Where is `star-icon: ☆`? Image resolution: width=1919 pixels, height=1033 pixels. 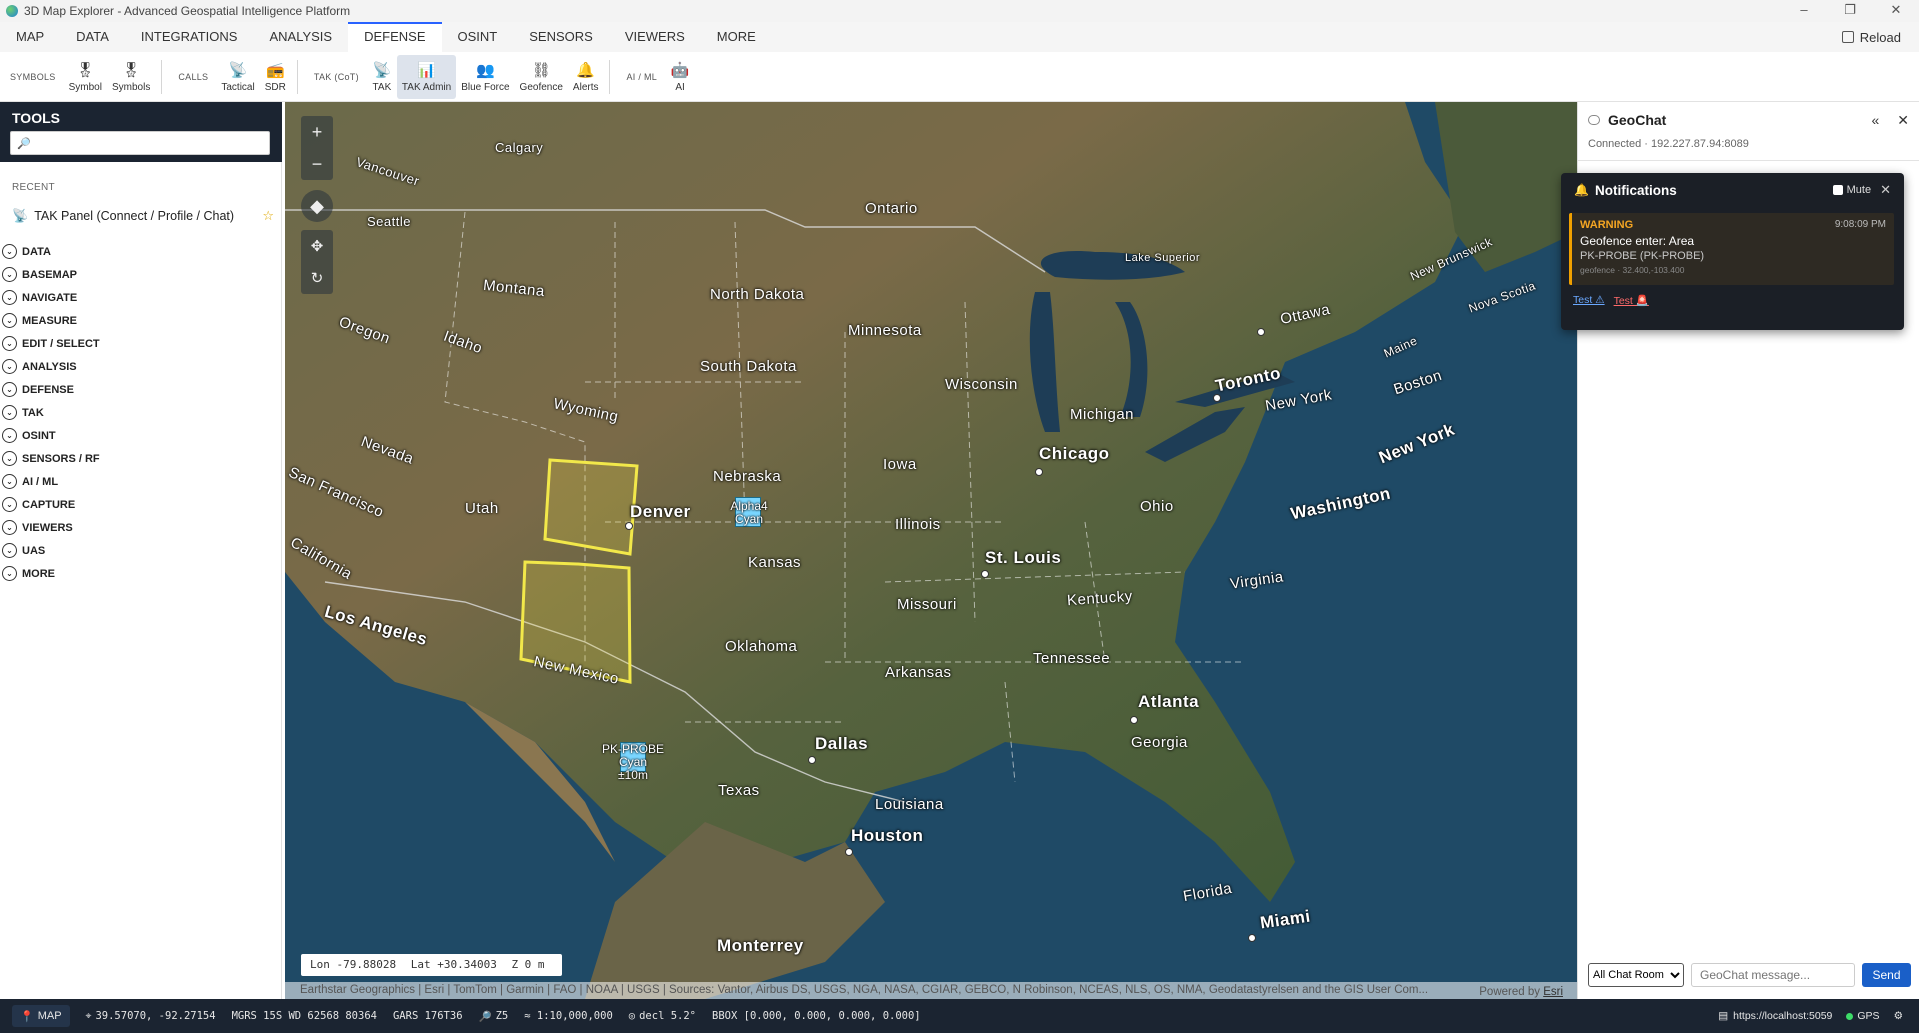
star-icon: ☆ is located at coordinates (268, 216).